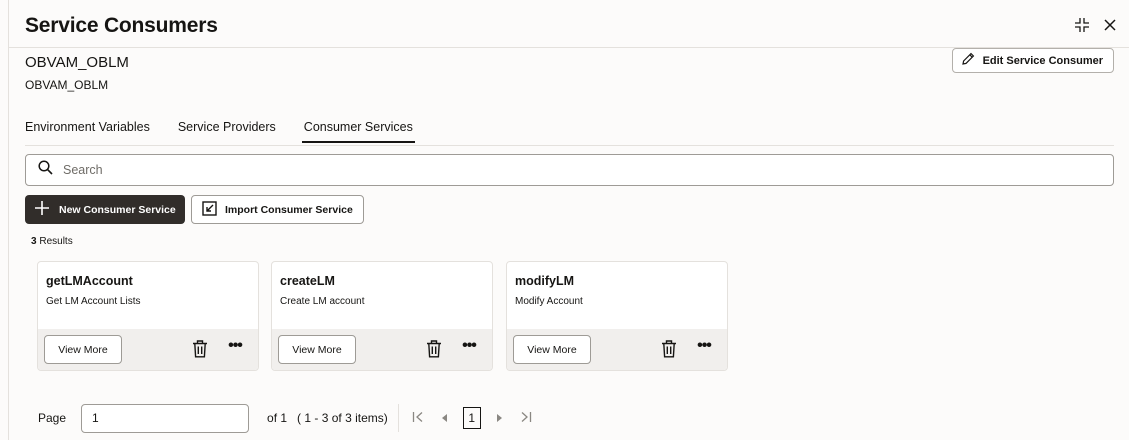 This screenshot has width=1129, height=440. Describe the element at coordinates (545, 281) in the screenshot. I see `card-title: modifyLM` at that location.